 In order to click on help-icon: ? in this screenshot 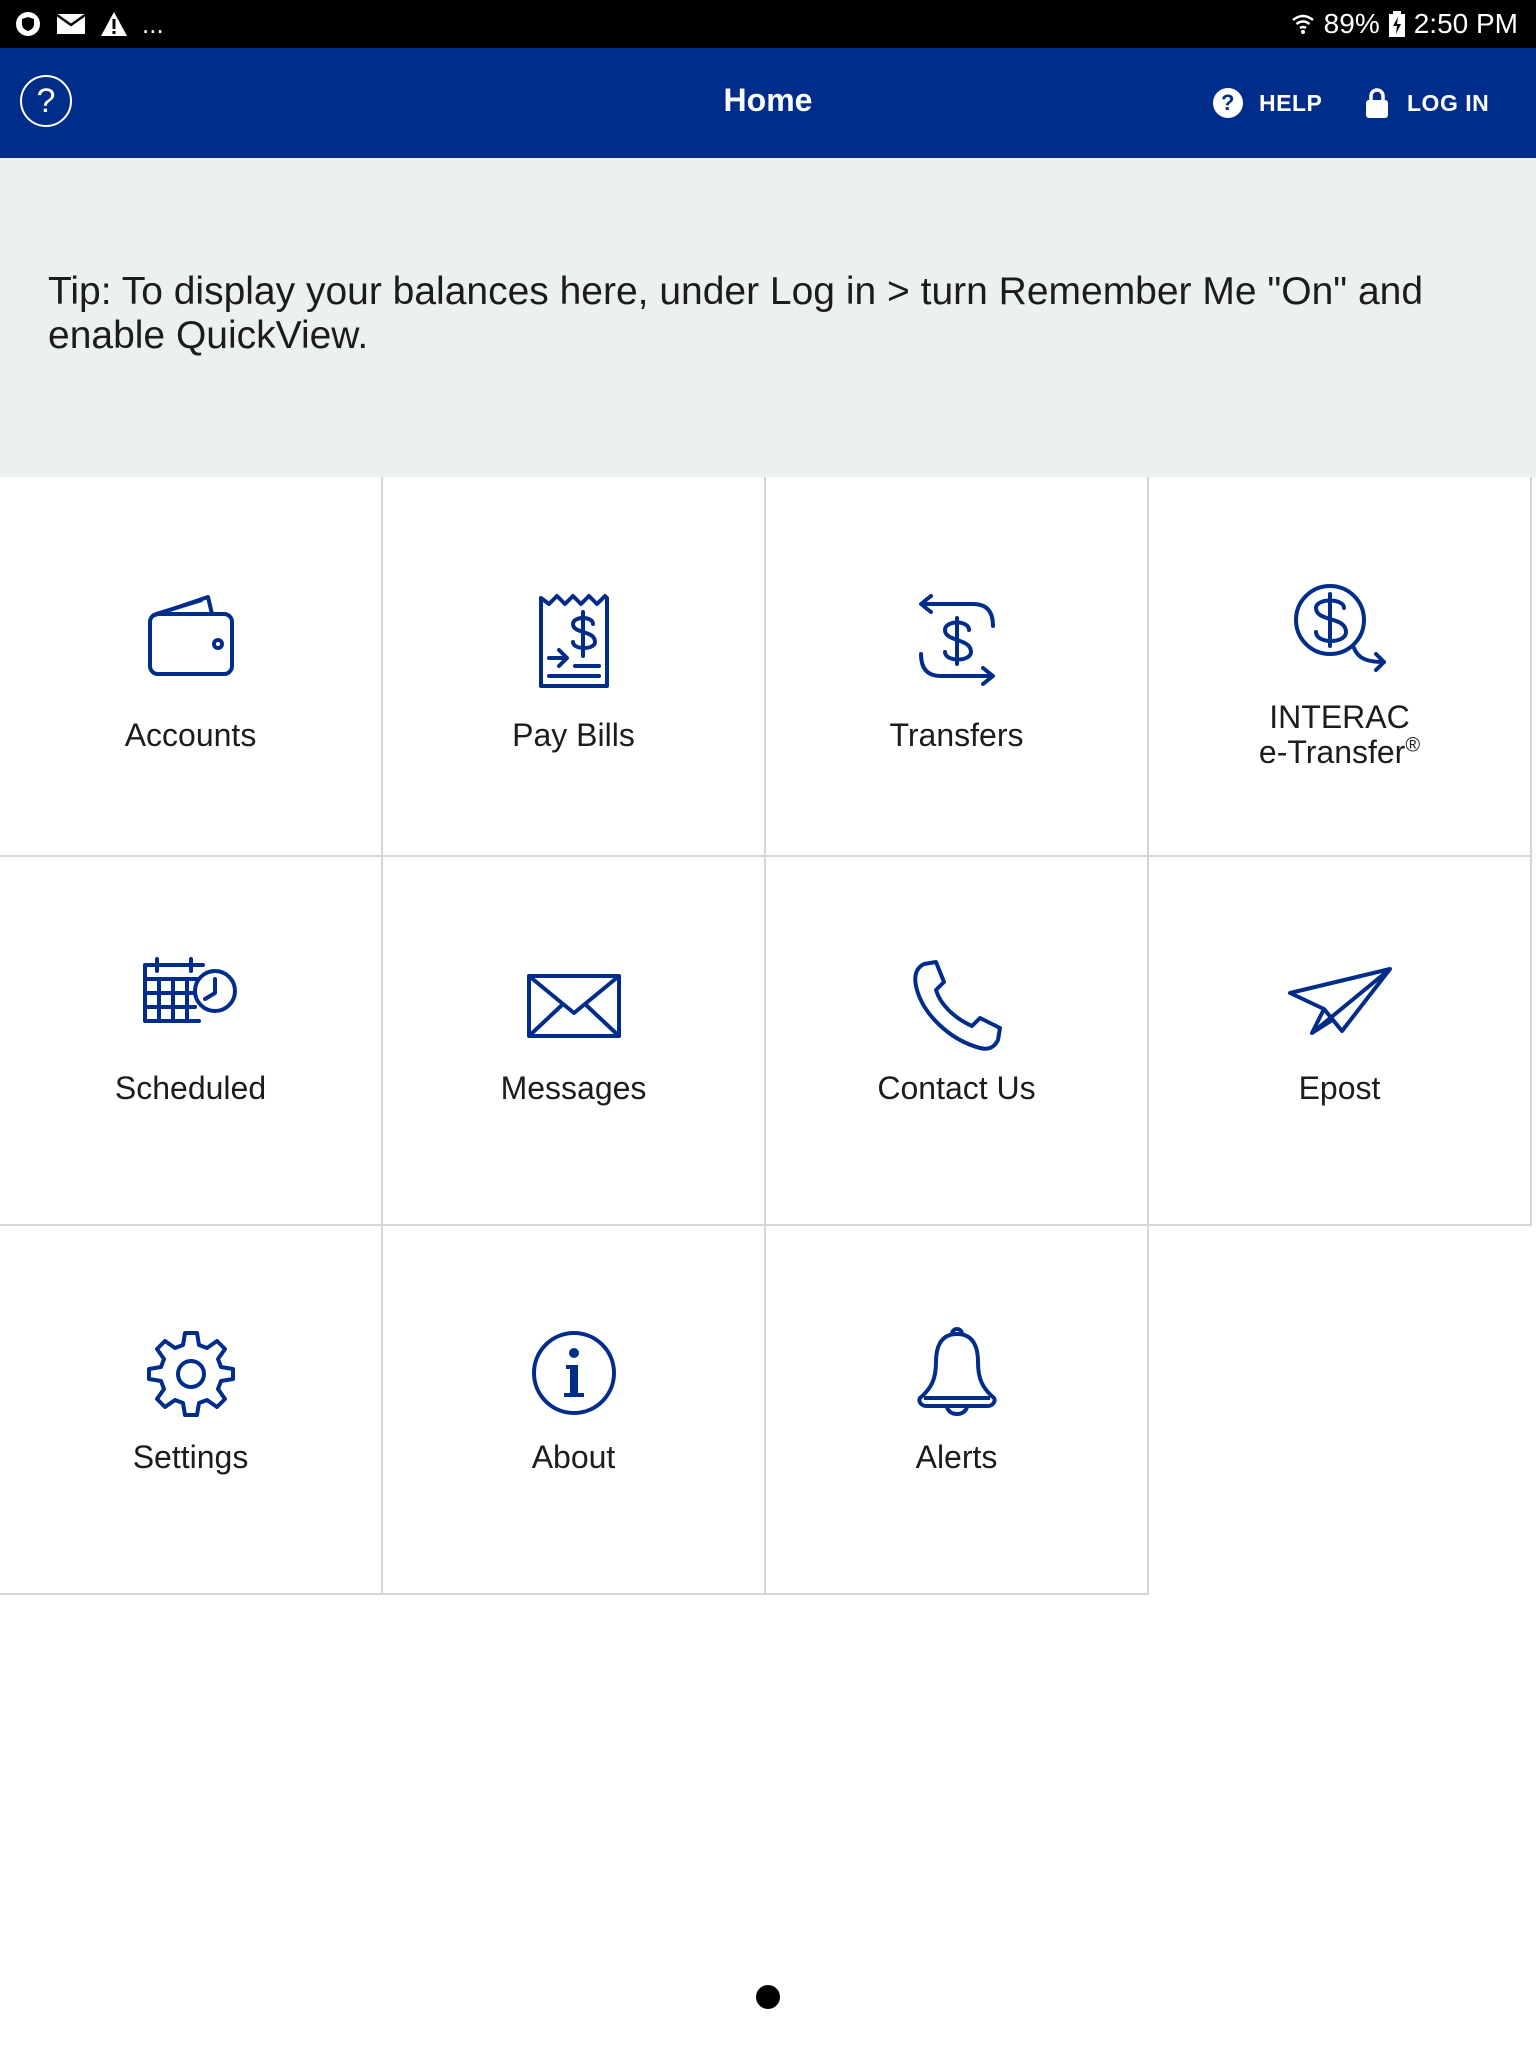, I will do `click(1228, 103)`.